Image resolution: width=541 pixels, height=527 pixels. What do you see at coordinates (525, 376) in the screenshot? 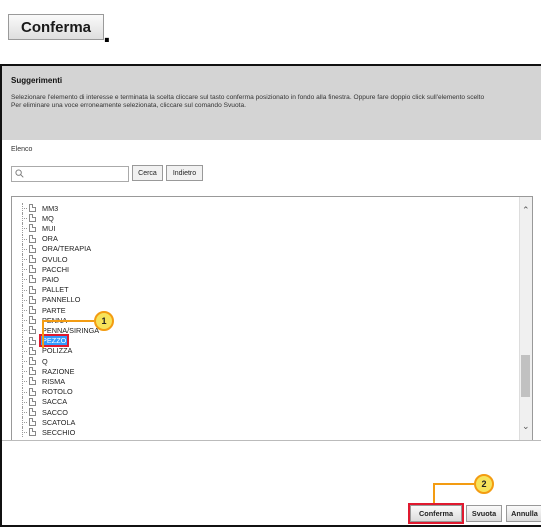
I see `scrollbar-thumb` at bounding box center [525, 376].